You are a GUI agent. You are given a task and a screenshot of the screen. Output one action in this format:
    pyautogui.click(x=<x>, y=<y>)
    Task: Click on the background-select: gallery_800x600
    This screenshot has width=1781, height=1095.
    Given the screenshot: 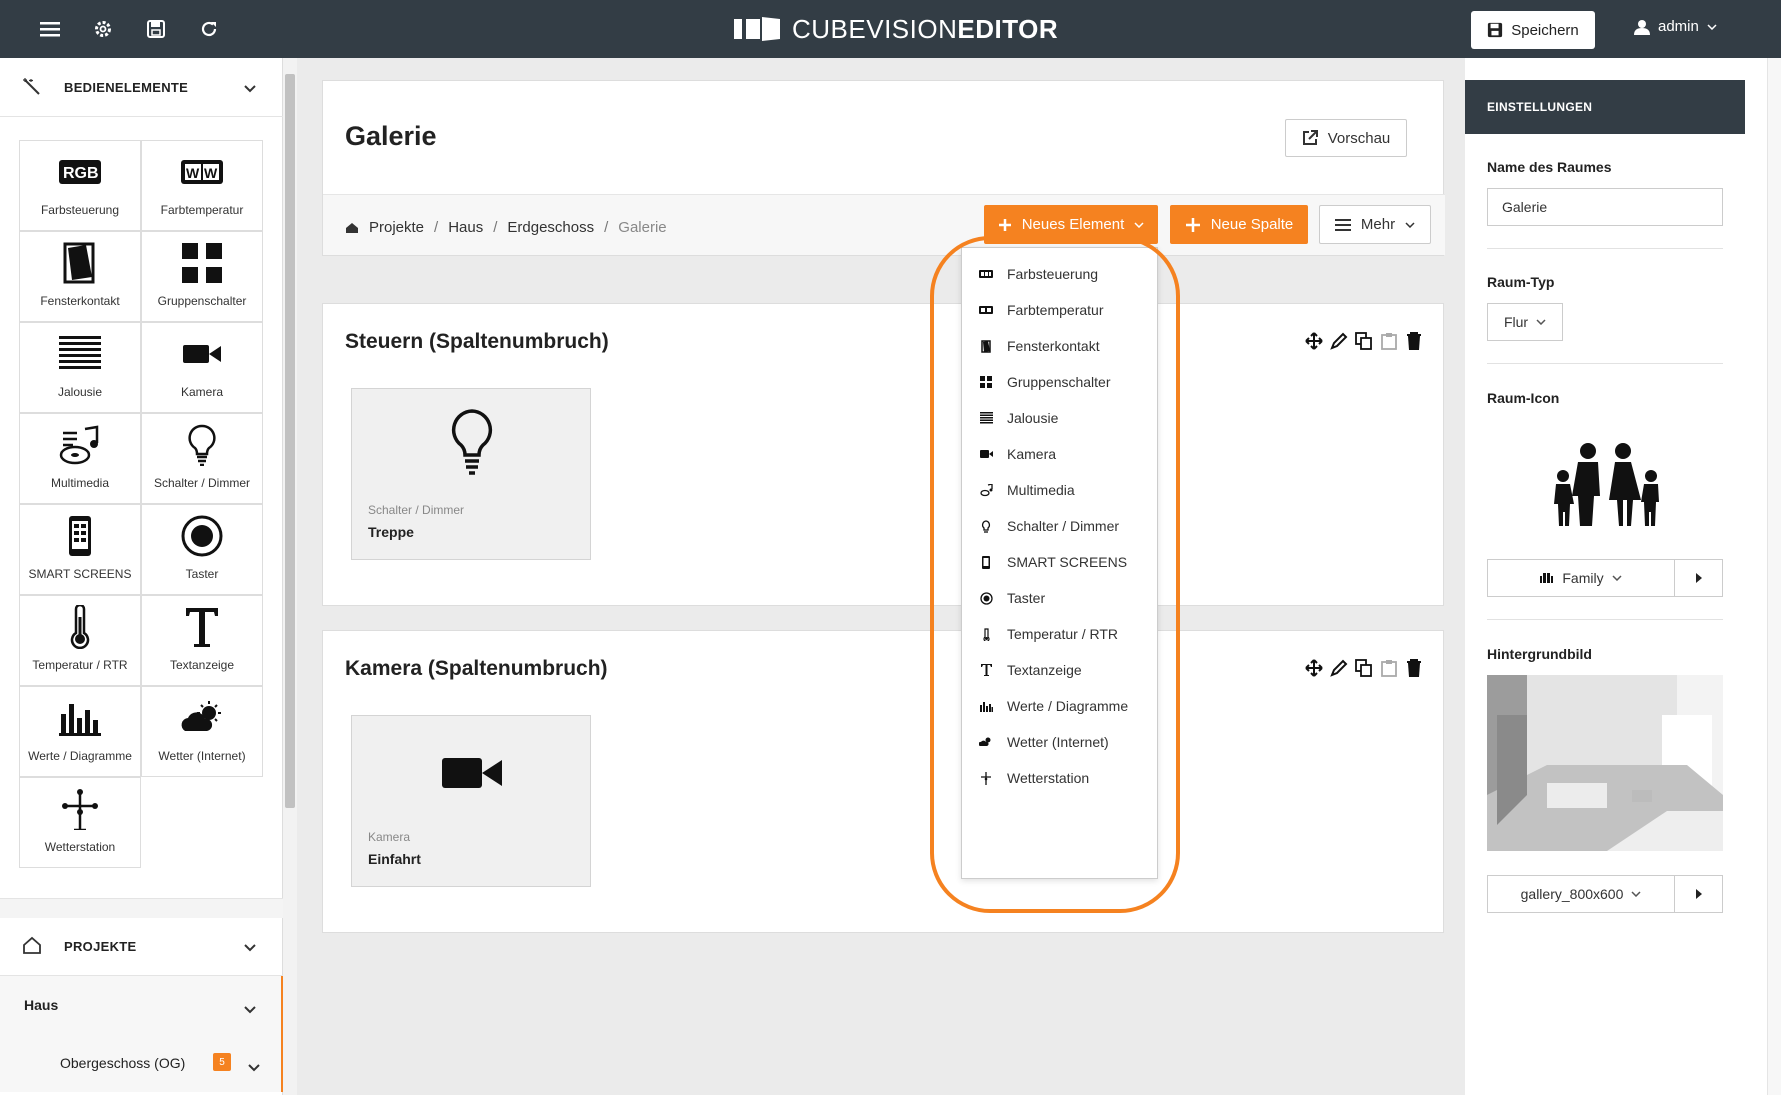 What is the action you would take?
    pyautogui.click(x=1581, y=894)
    